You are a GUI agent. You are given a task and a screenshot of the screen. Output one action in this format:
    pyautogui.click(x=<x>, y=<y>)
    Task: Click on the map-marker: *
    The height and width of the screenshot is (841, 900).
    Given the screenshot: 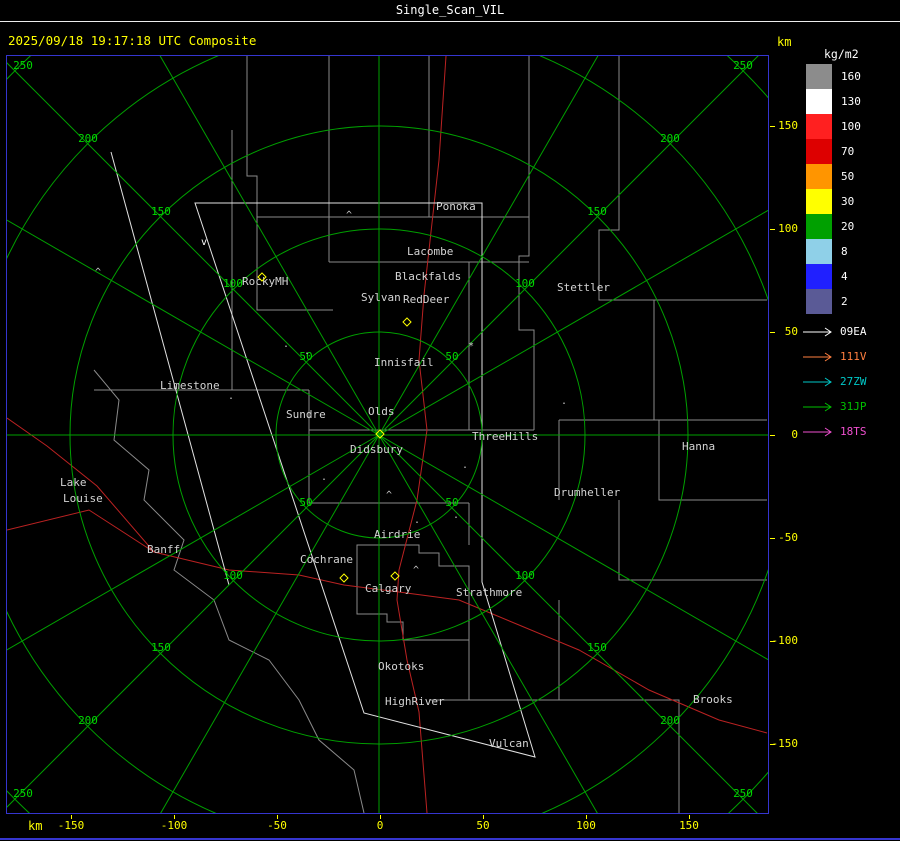 What is the action you would take?
    pyautogui.click(x=471, y=346)
    